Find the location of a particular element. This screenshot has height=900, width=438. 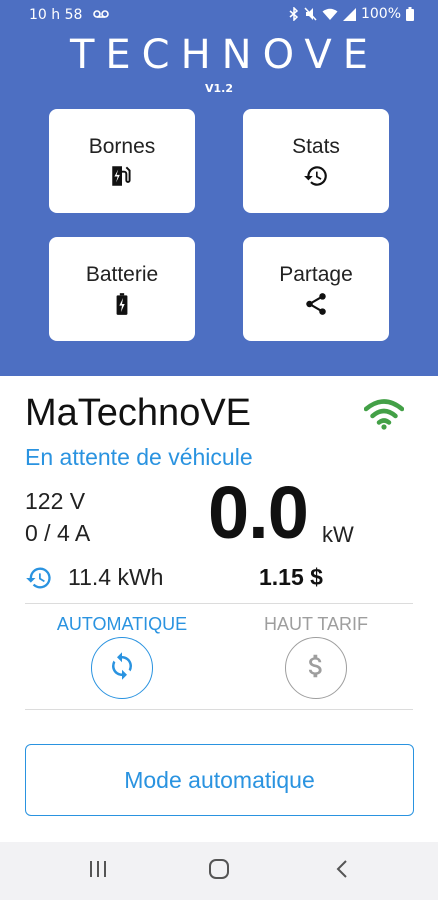

home-icon is located at coordinates (219, 871).